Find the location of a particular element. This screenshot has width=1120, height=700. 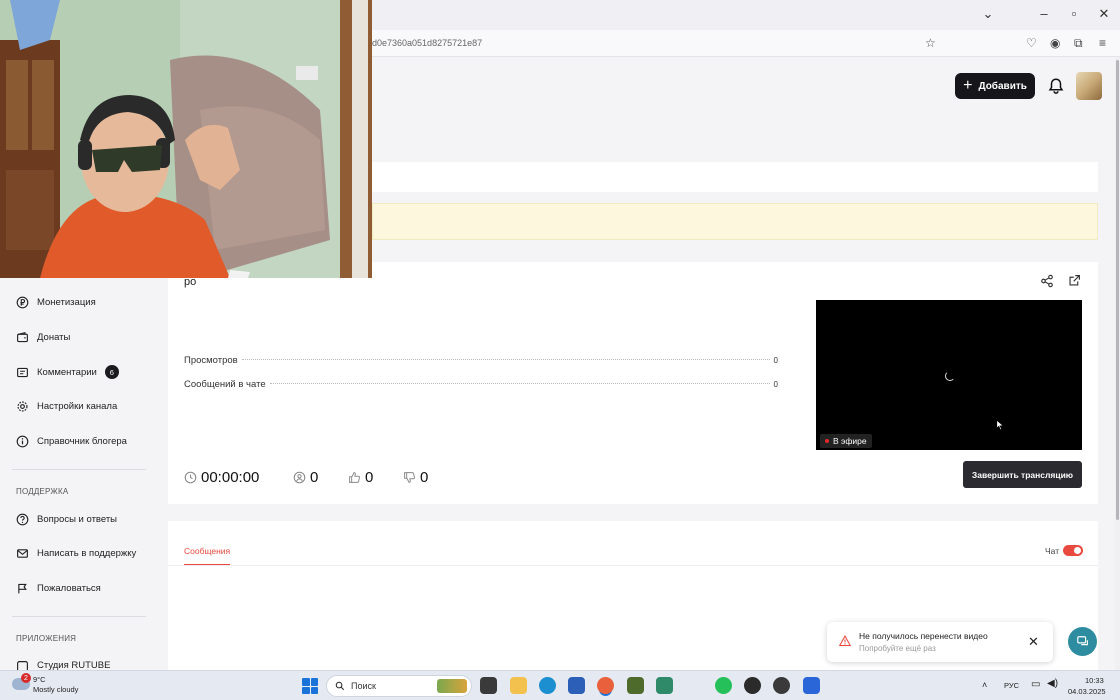

sidebar-item-label: Донаты is located at coordinates (54, 337).